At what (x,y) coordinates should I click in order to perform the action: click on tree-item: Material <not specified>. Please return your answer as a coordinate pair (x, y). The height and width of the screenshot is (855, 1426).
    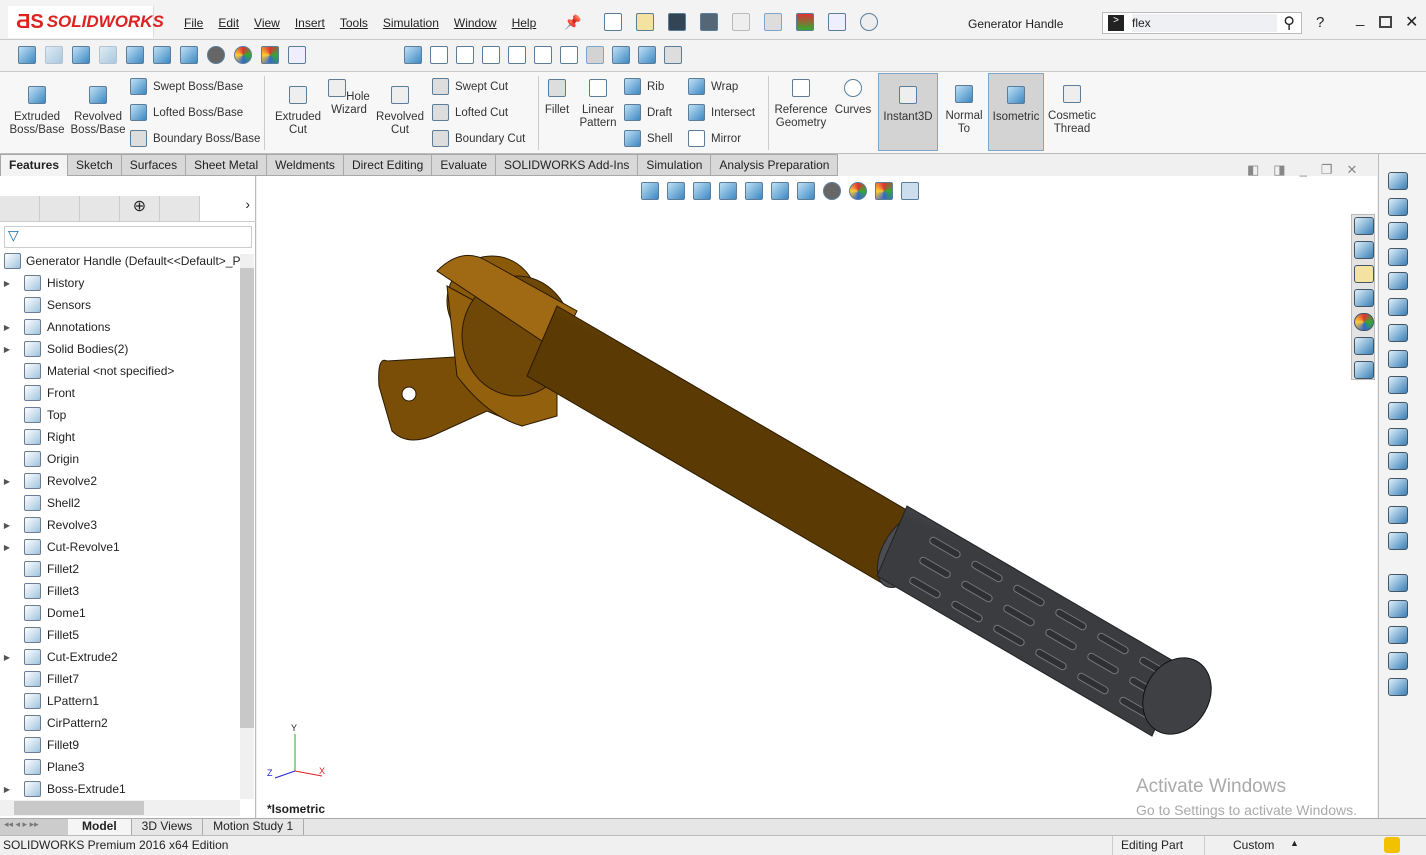
    Looking at the image, I should click on (87, 371).